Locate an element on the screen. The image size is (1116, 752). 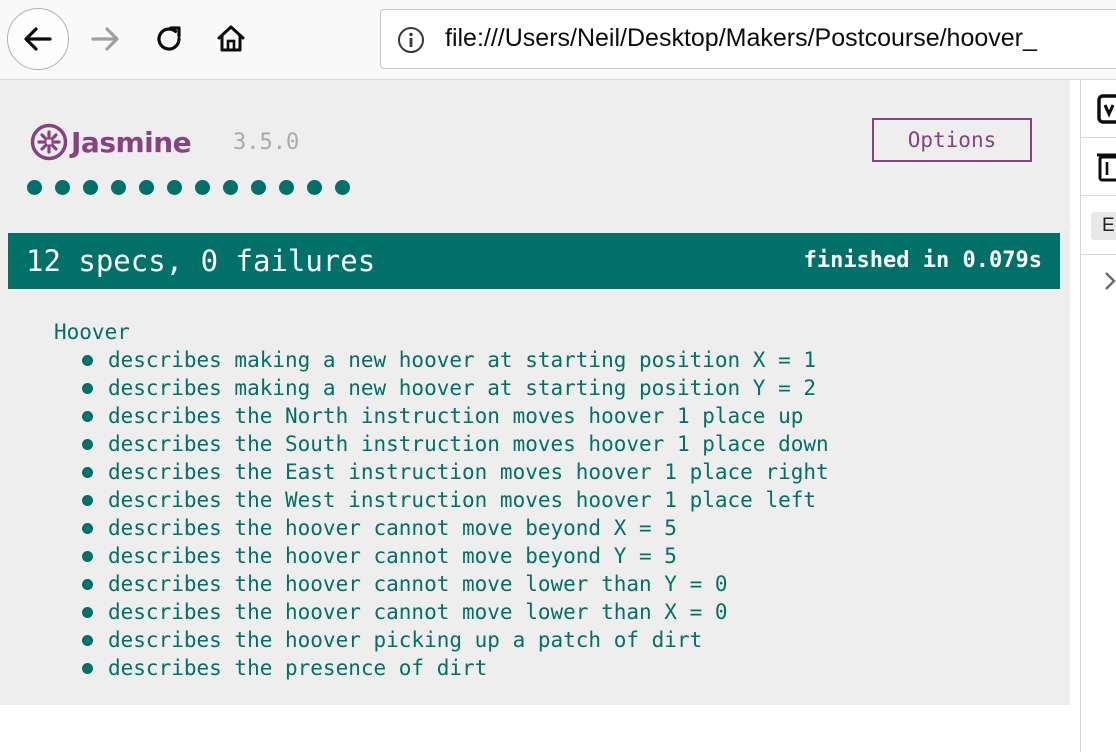
devtools-toolbar-row is located at coordinates (1098, 109).